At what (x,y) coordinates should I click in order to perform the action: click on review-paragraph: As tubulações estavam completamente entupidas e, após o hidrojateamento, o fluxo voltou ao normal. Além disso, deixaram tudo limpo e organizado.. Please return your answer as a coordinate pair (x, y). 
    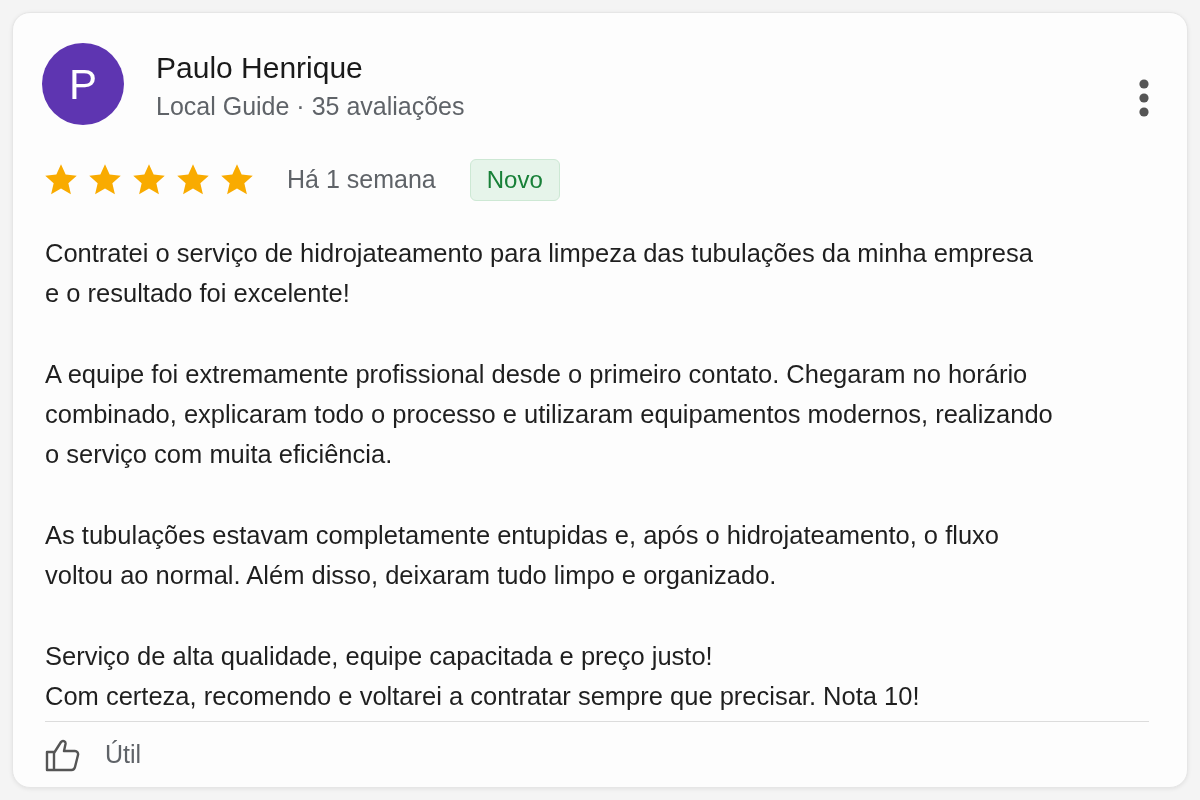
    Looking at the image, I should click on (522, 555).